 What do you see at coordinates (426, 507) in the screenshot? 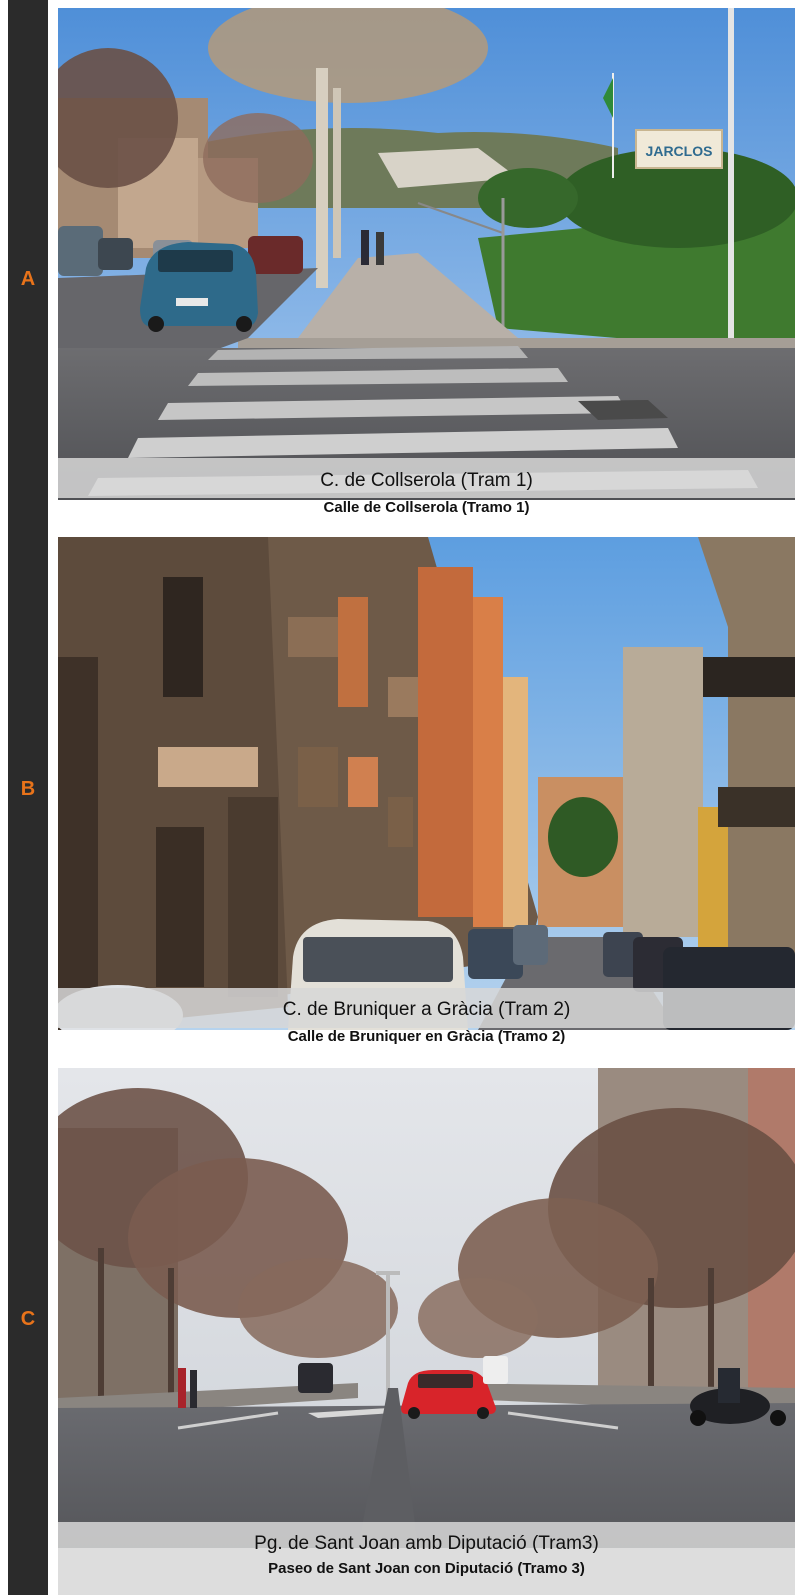
I see `caption-sub-a: Calle de Collserola (Tramo 1)` at bounding box center [426, 507].